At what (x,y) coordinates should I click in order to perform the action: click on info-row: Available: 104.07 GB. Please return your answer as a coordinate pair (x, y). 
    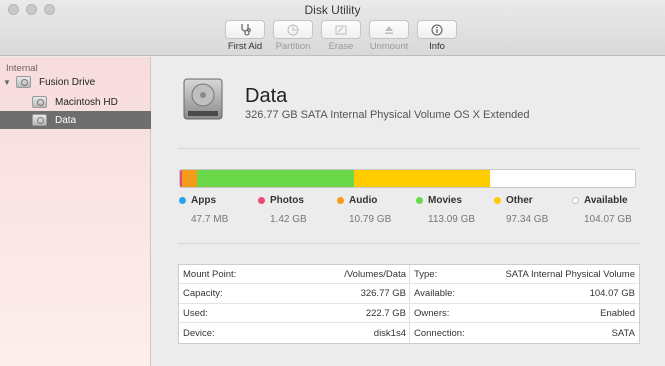
    Looking at the image, I should click on (524, 294).